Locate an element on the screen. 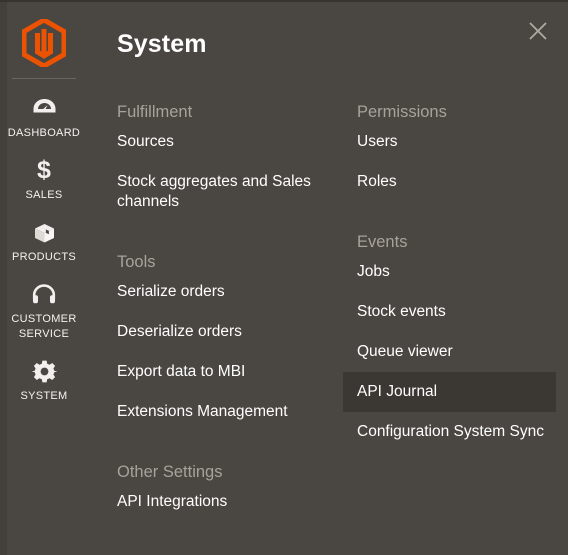  list-item: Serialize orders is located at coordinates (222, 292).